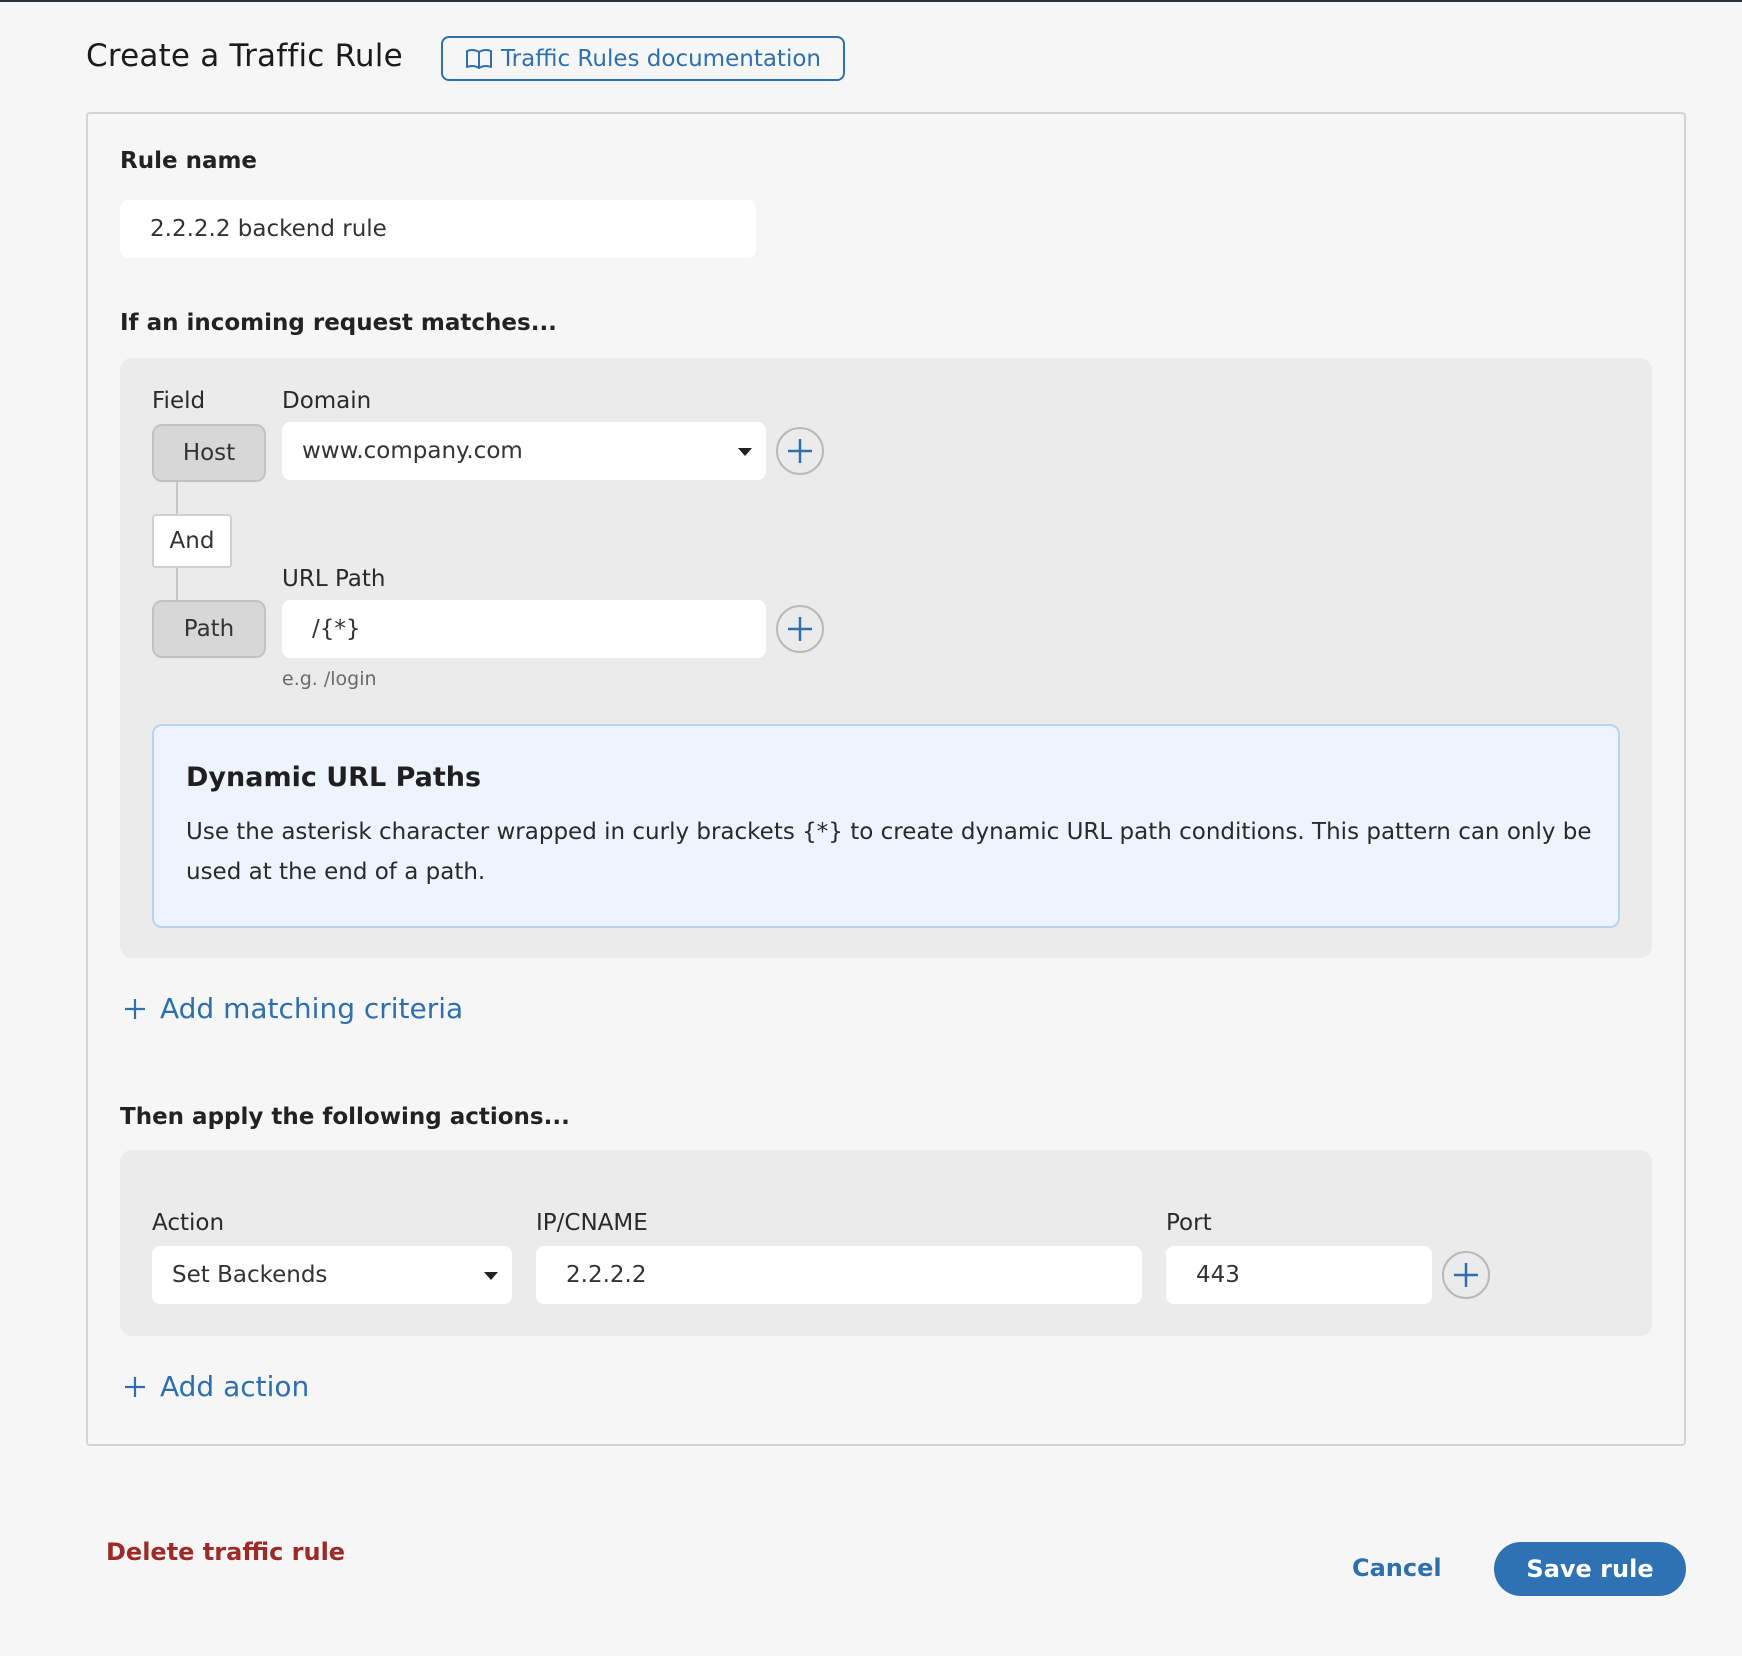 This screenshot has width=1742, height=1656. Describe the element at coordinates (225, 1552) in the screenshot. I see `delete-traffic-rule-button: Delete traffic rule` at that location.